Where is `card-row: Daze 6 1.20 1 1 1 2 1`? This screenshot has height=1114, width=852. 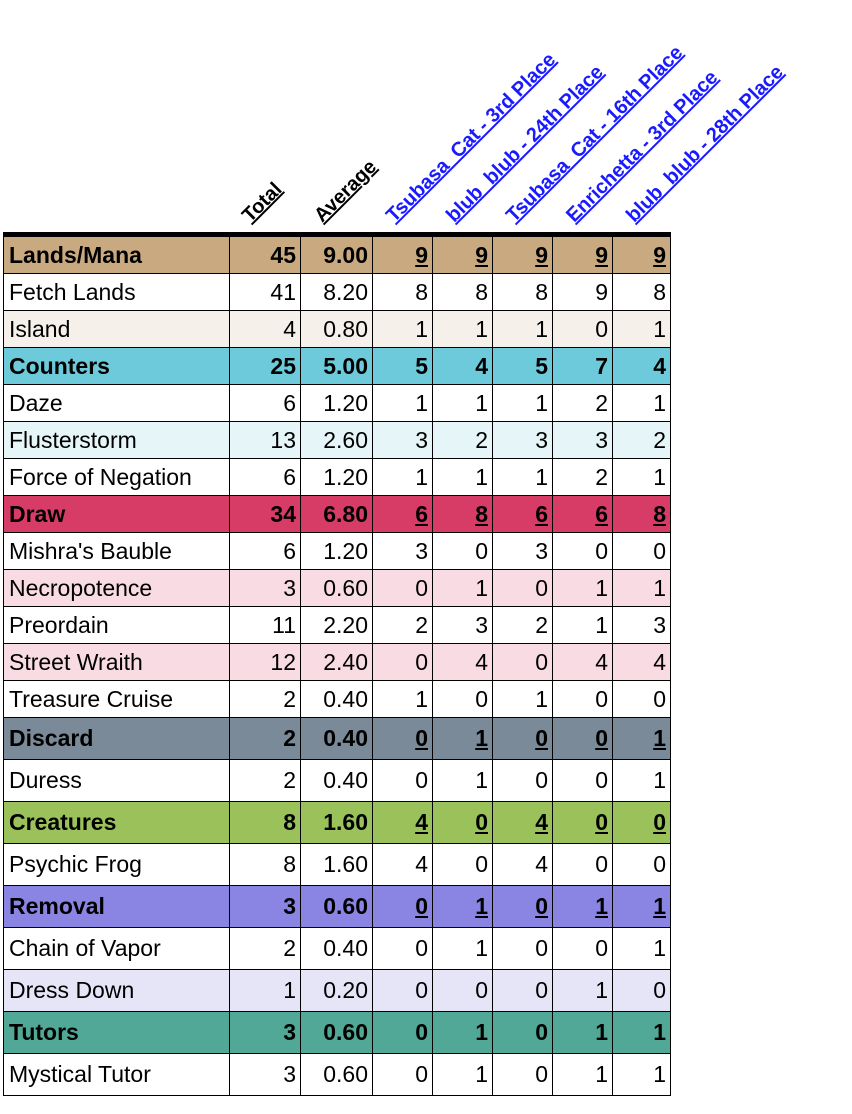
card-row: Daze 6 1.20 1 1 1 2 1 is located at coordinates (337, 403).